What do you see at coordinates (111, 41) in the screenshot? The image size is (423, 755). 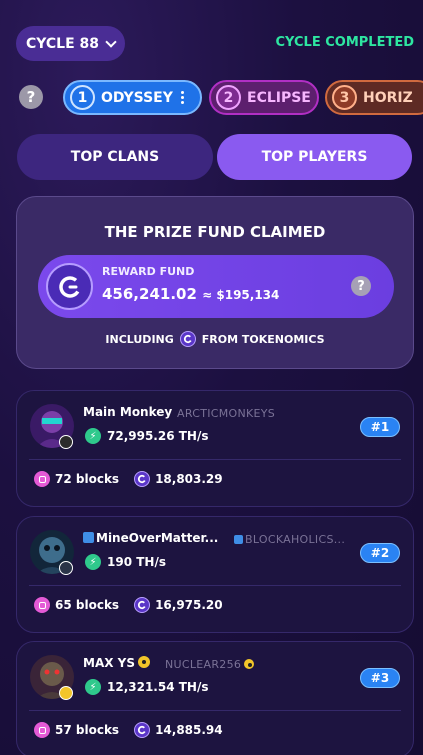 I see `chevron-down-icon` at bounding box center [111, 41].